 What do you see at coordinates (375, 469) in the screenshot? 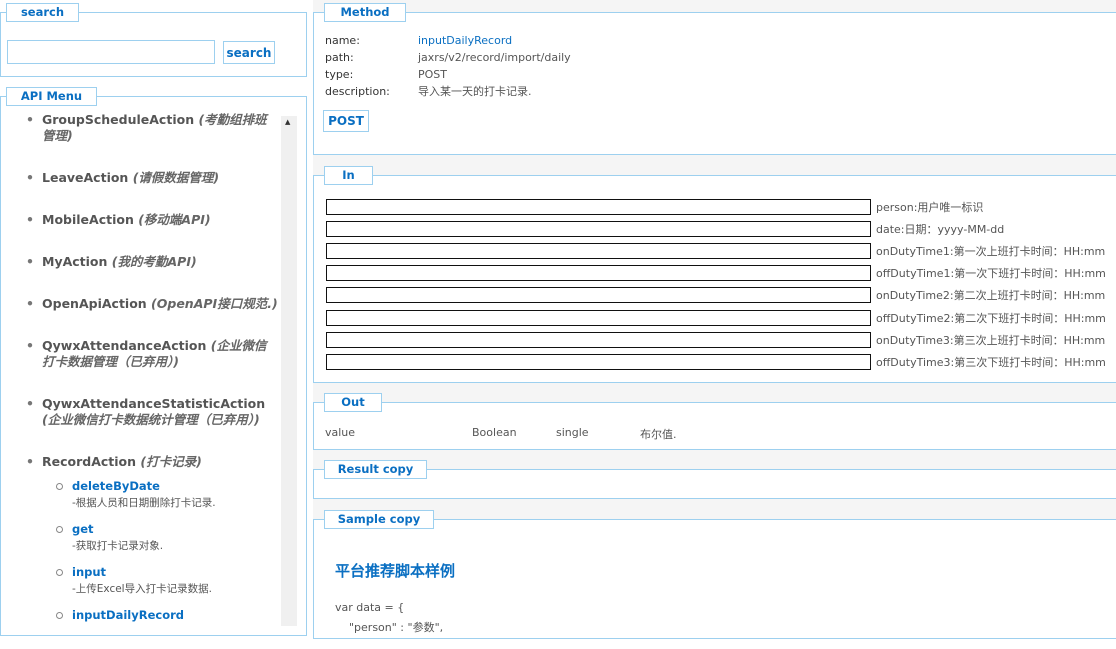
I see `result-copy-legend: Result copy` at bounding box center [375, 469].